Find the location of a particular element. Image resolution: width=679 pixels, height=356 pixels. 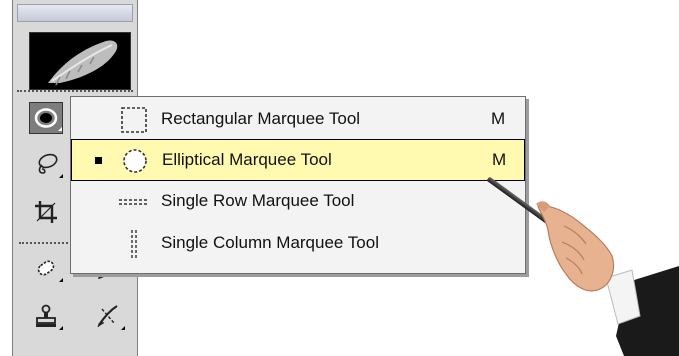

crop-tool-button is located at coordinates (46, 212).